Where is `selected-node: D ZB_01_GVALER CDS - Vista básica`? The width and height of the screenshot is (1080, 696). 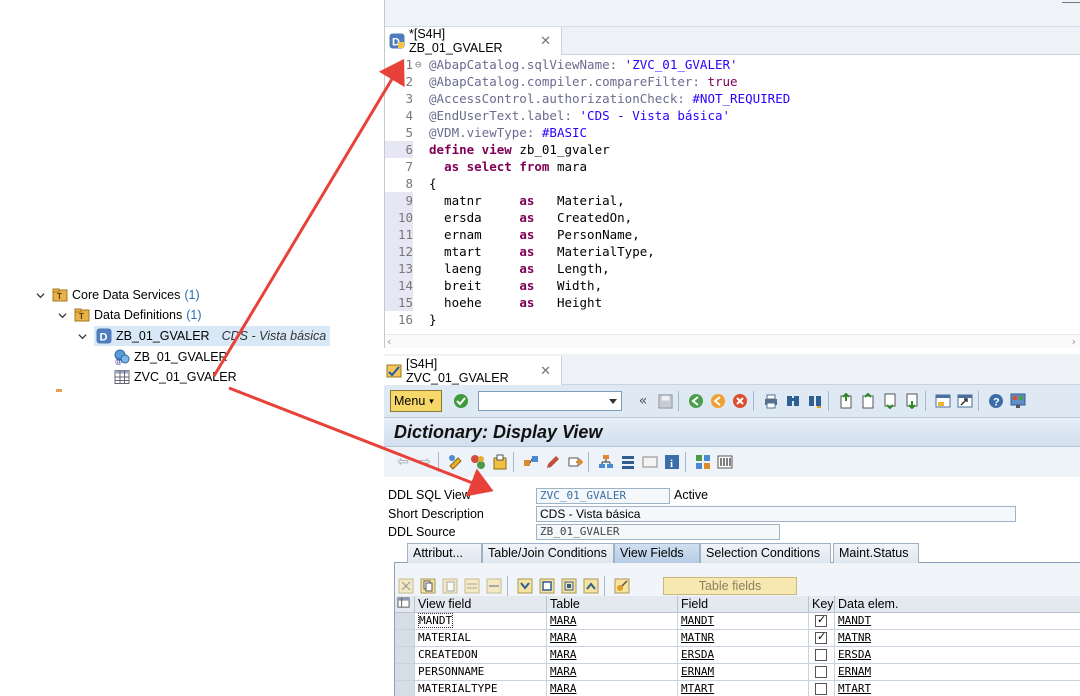 selected-node: D ZB_01_GVALER CDS - Vista básica is located at coordinates (212, 336).